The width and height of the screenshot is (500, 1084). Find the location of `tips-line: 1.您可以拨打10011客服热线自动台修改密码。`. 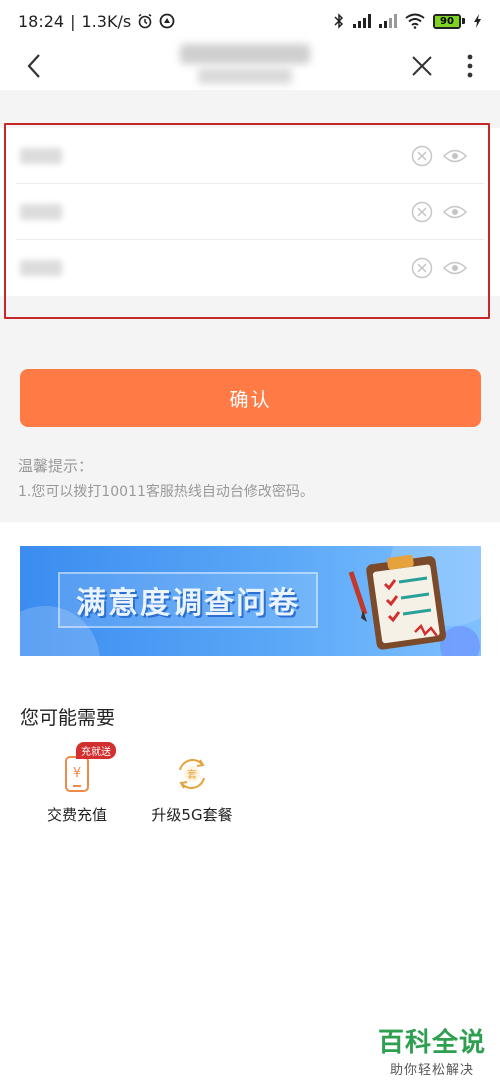

tips-line: 1.您可以拨打10011客服热线自动台修改密码。 is located at coordinates (166, 492).